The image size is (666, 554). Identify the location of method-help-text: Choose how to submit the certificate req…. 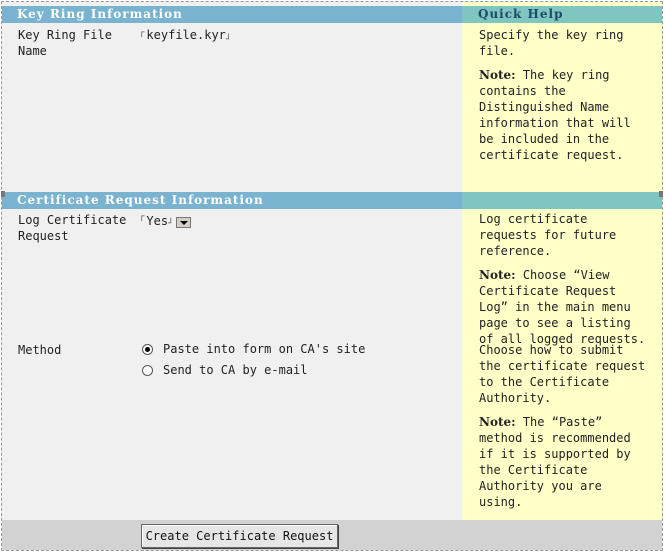
(562, 374).